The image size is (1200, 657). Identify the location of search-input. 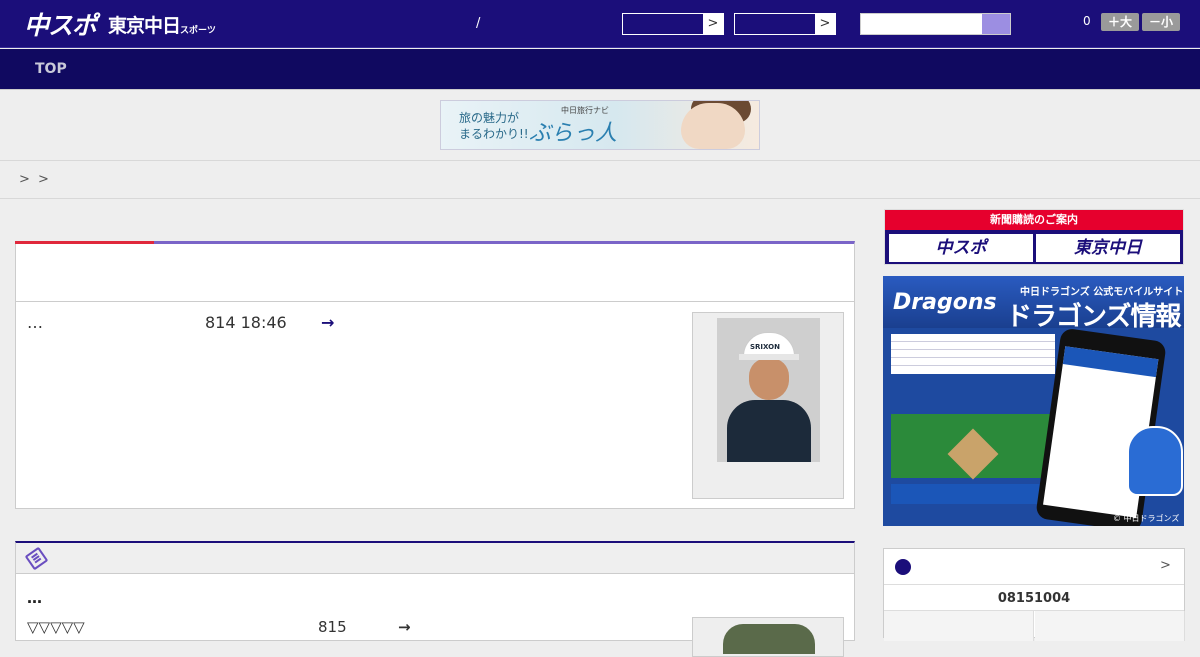
(935, 24).